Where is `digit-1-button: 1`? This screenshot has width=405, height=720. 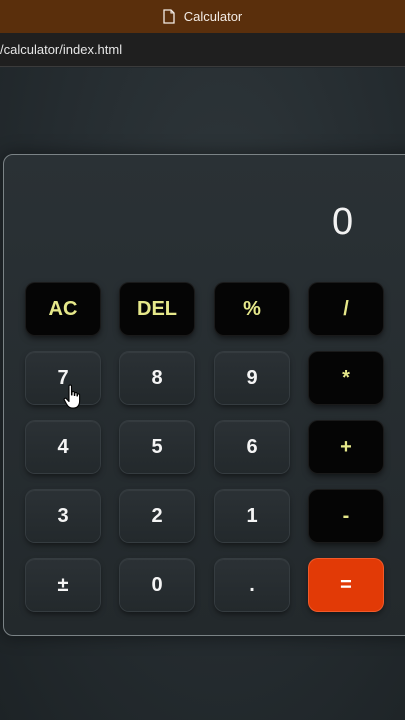
digit-1-button: 1 is located at coordinates (252, 516).